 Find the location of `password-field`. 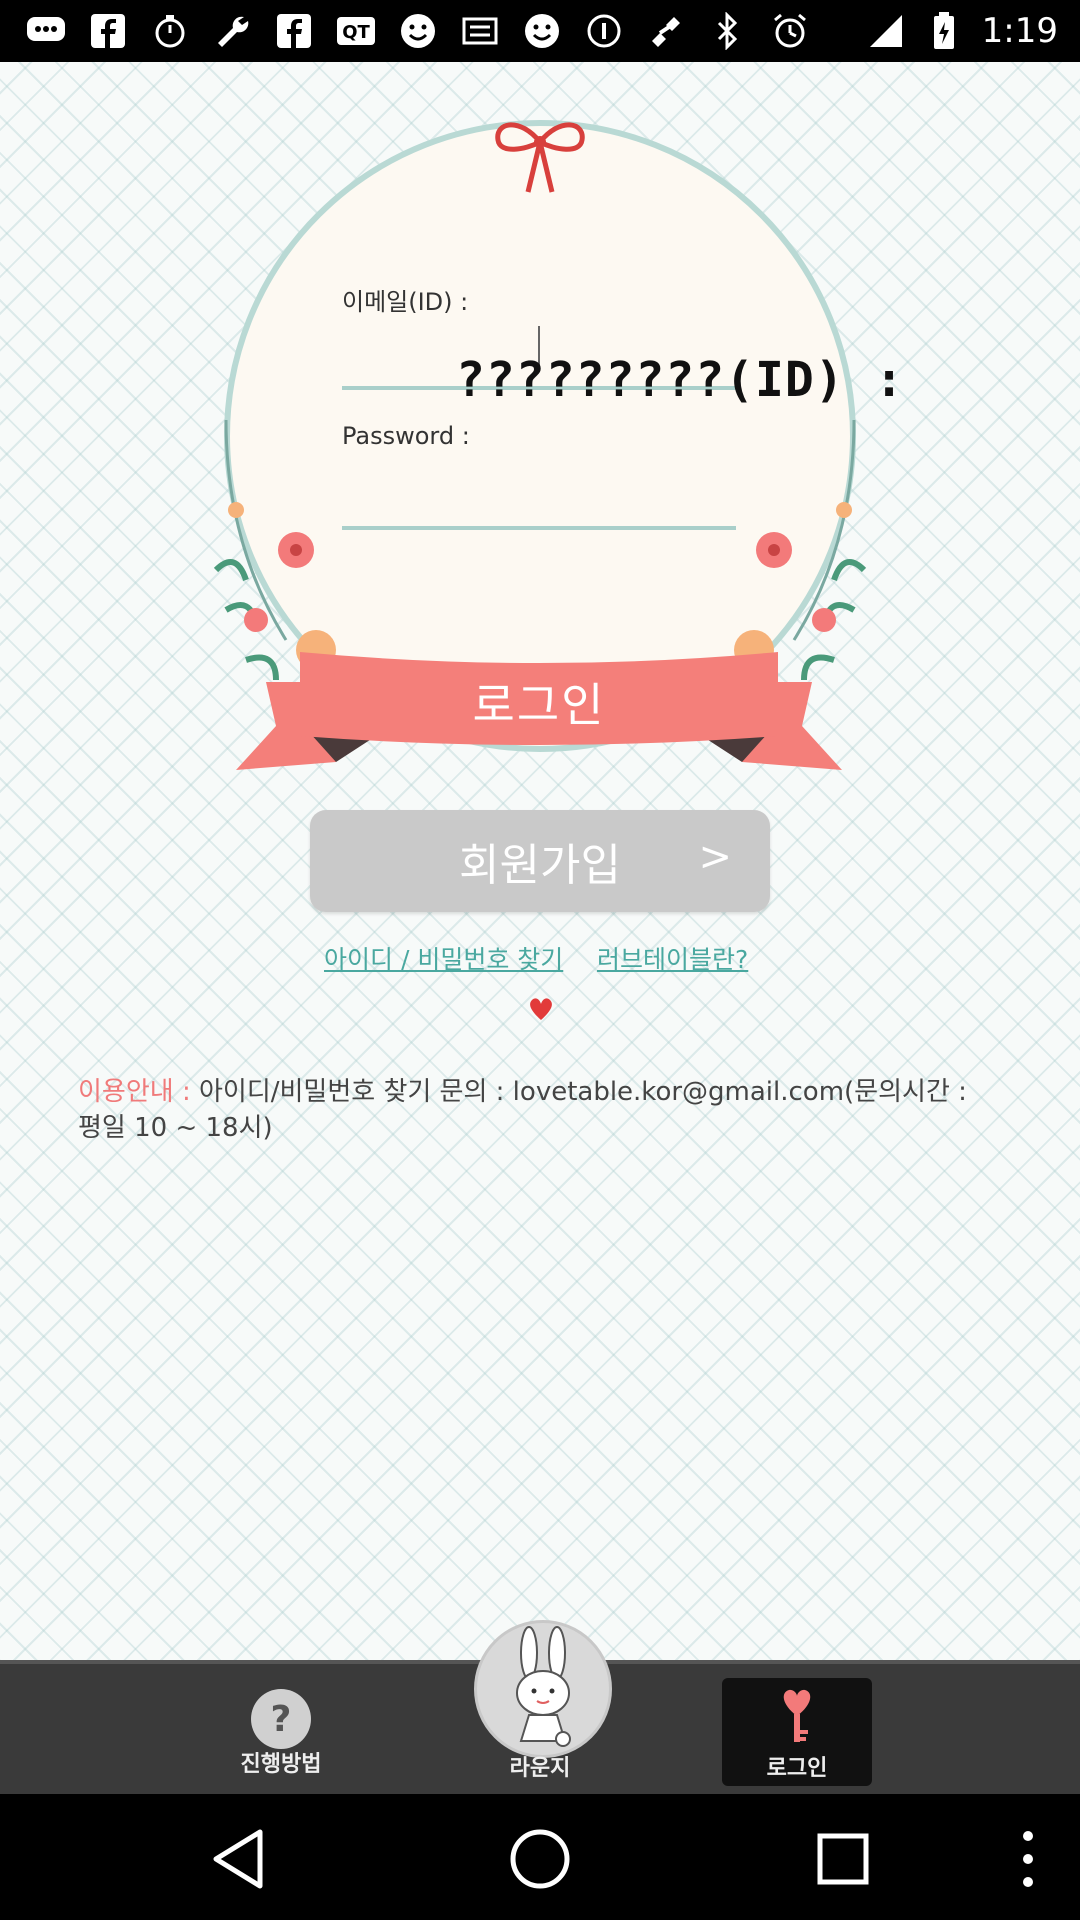

password-field is located at coordinates (539, 508).